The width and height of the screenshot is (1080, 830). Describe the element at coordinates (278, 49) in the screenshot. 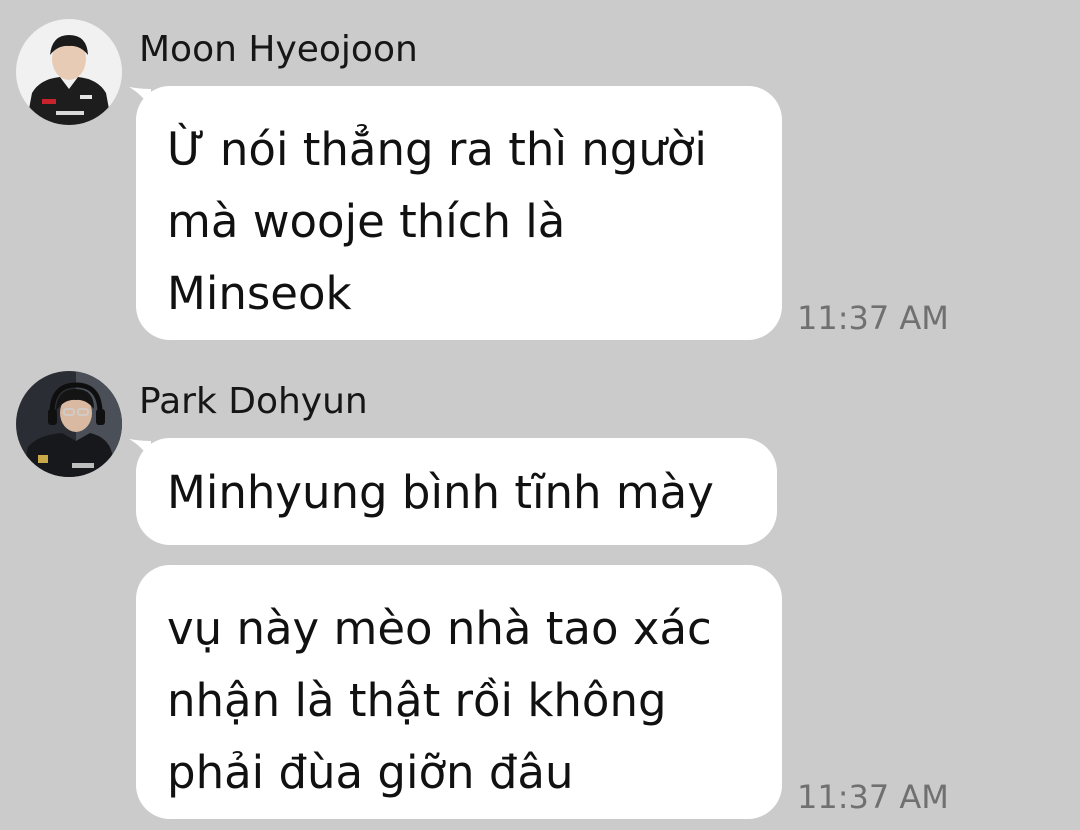

I see `sender-name: Moon Hyeojoon` at that location.